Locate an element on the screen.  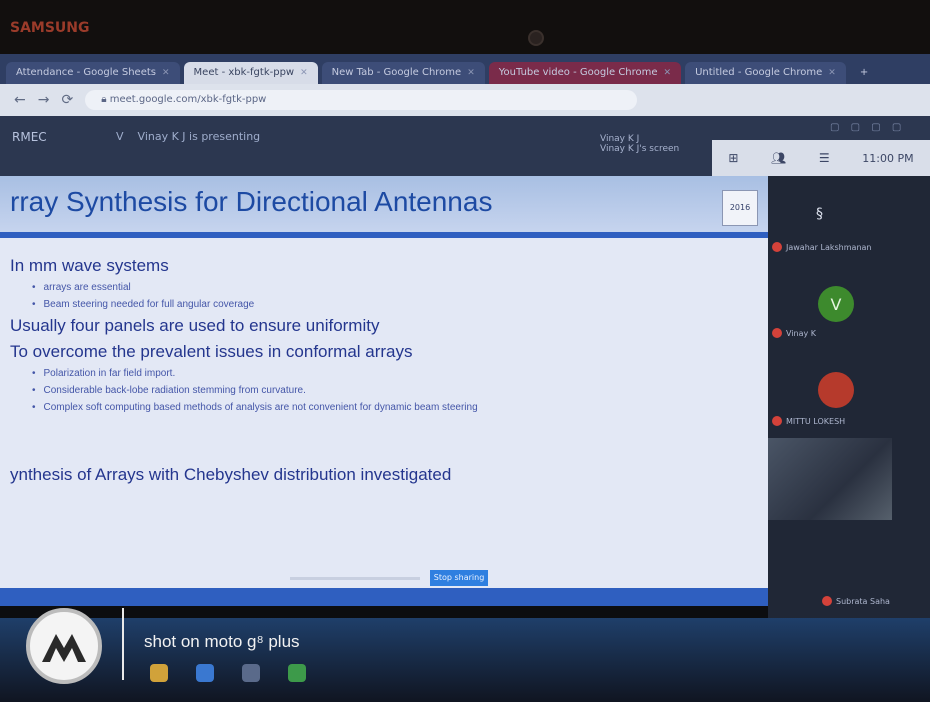
presenter-text: Vinay K J is presenting is located at coordinates (199, 136).